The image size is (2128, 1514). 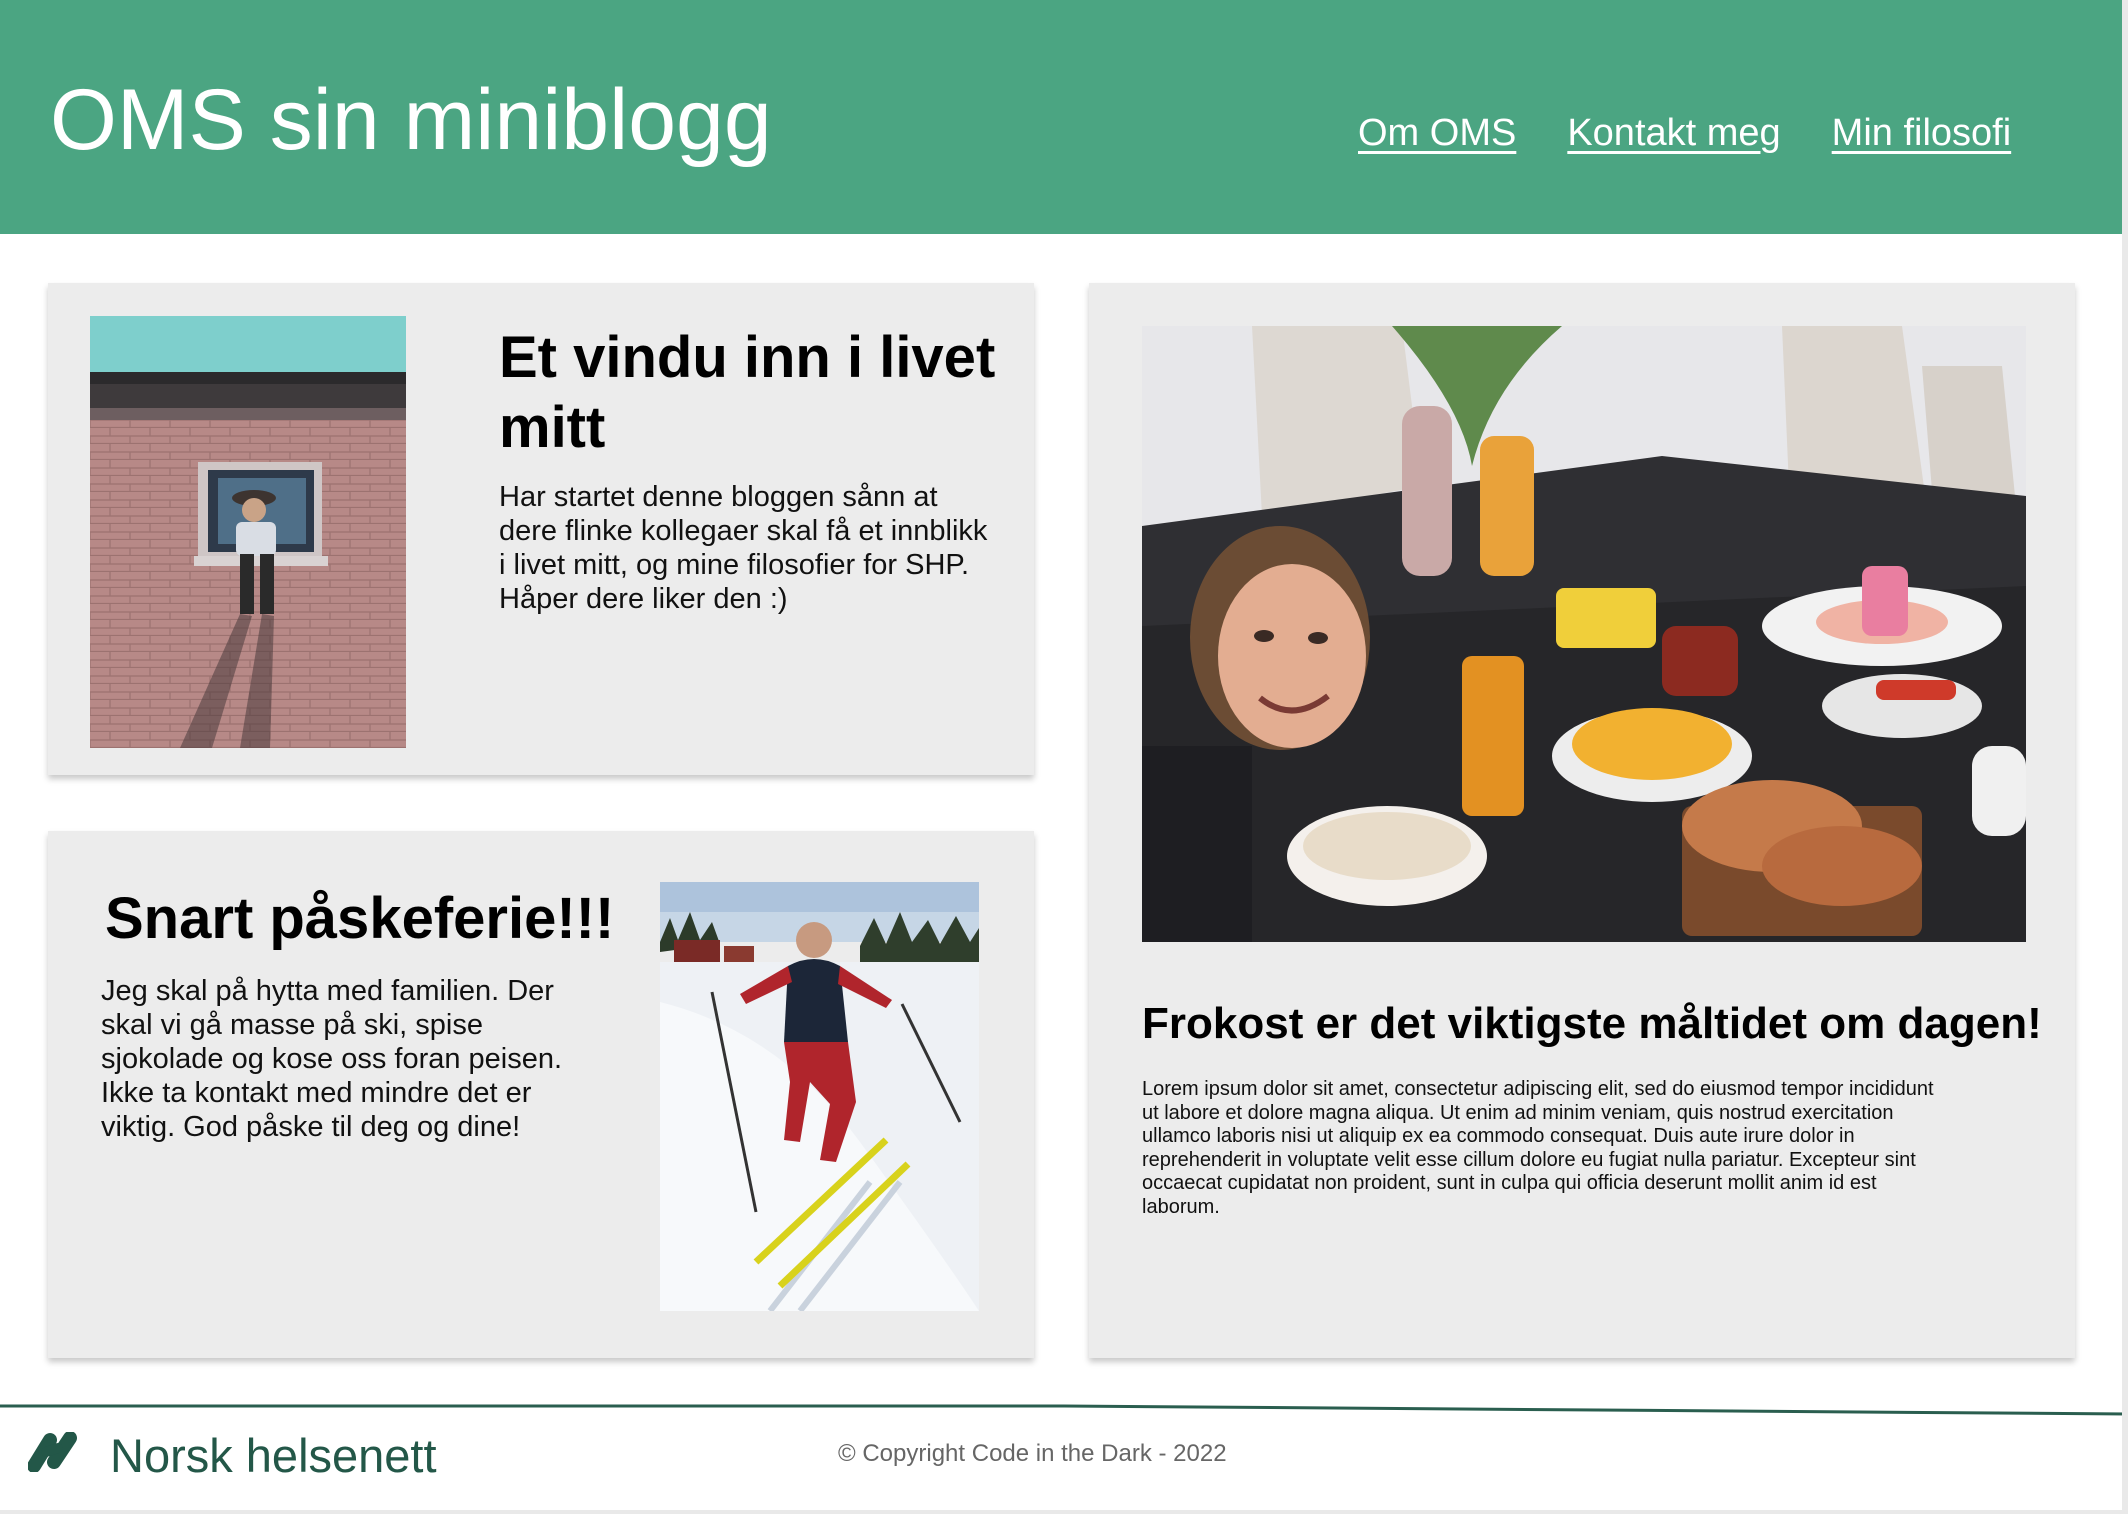 What do you see at coordinates (819, 1096) in the screenshot?
I see `skiing-photo` at bounding box center [819, 1096].